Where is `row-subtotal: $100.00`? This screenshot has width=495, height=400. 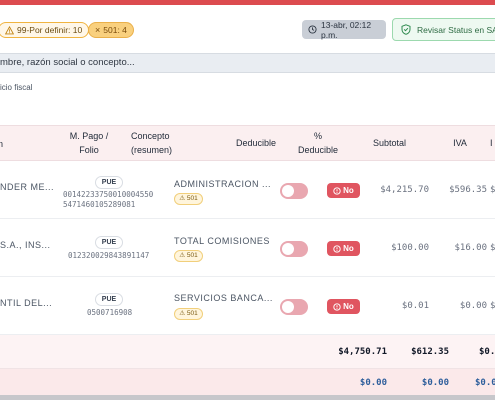
row-subtotal: $100.00 is located at coordinates (410, 248).